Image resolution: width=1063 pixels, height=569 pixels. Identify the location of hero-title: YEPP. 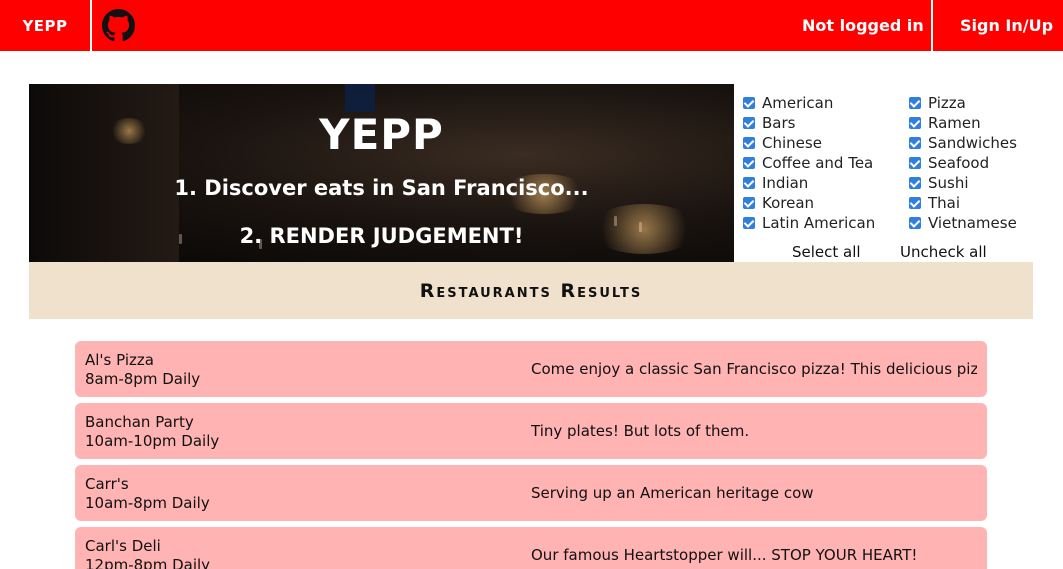
(381, 134).